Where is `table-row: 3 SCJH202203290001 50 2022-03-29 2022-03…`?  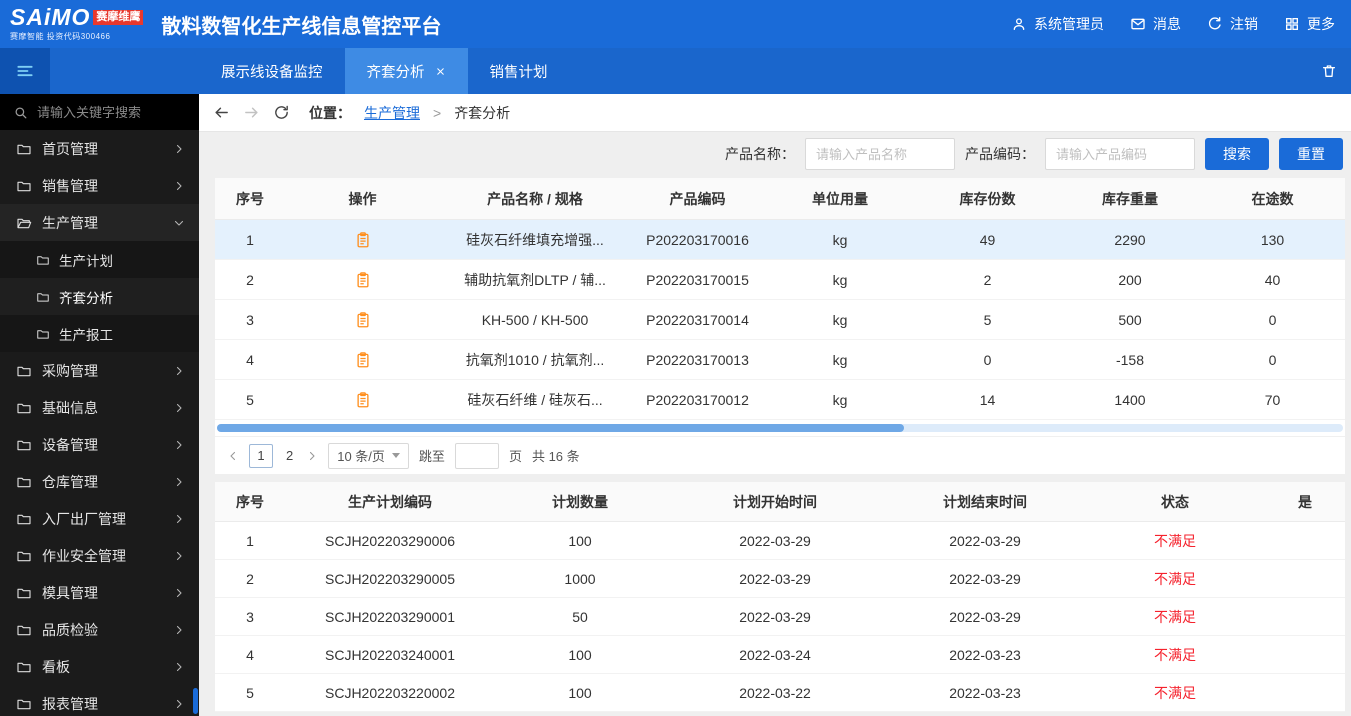
table-row: 3 SCJH202203290001 50 2022-03-29 2022-03… is located at coordinates (780, 617).